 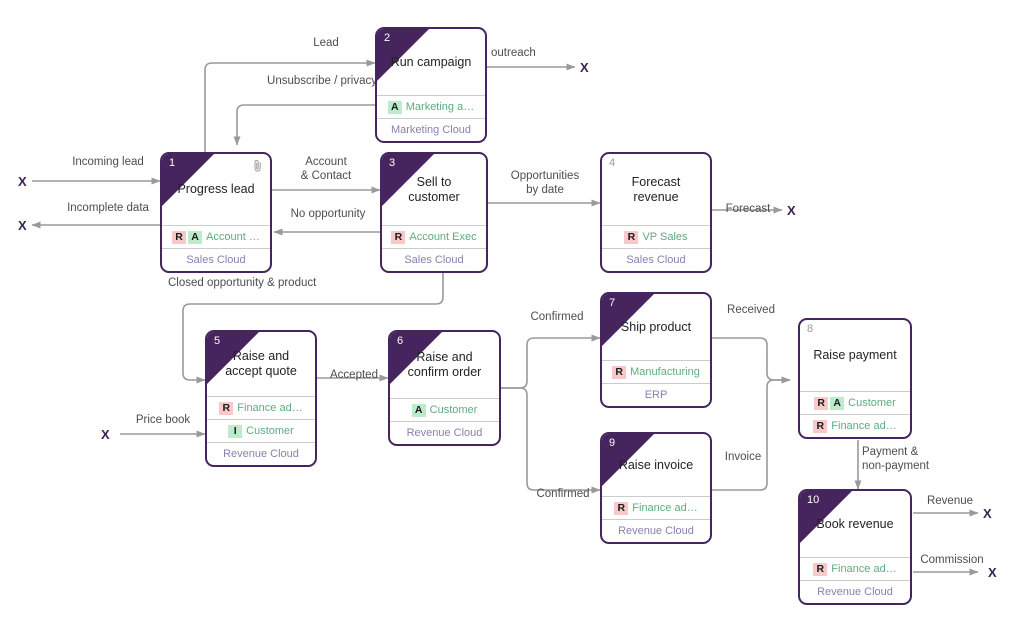 I want to click on node-head: 9 Raise invoice, so click(x=656, y=465).